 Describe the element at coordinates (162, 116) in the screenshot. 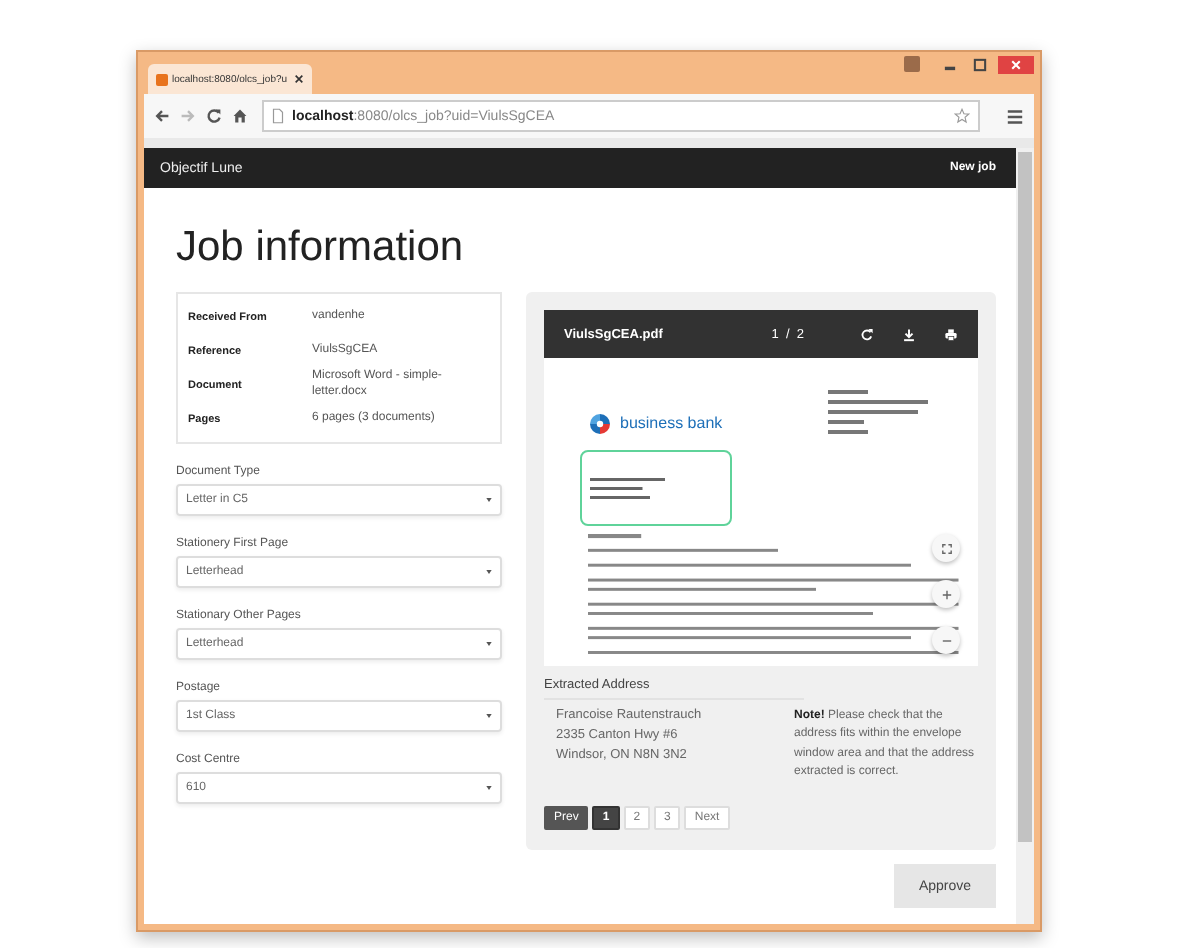

I see `back-icon` at that location.